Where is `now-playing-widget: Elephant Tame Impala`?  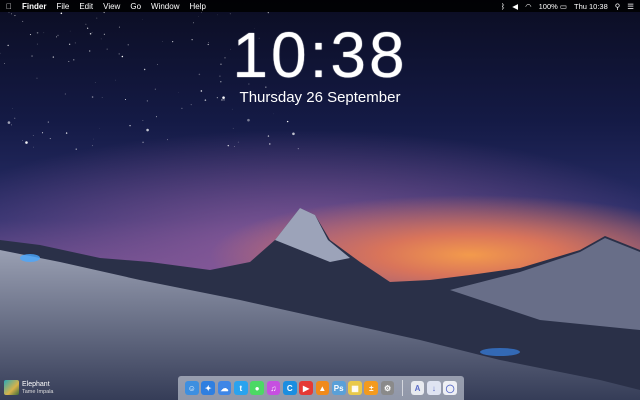 now-playing-widget: Elephant Tame Impala is located at coordinates (29, 387).